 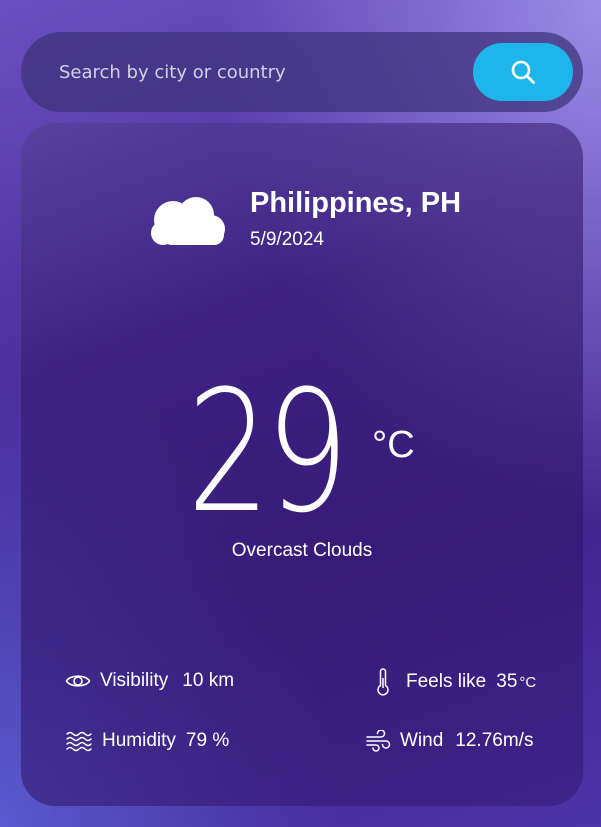 What do you see at coordinates (528, 682) in the screenshot?
I see `feels-like-unit: °C` at bounding box center [528, 682].